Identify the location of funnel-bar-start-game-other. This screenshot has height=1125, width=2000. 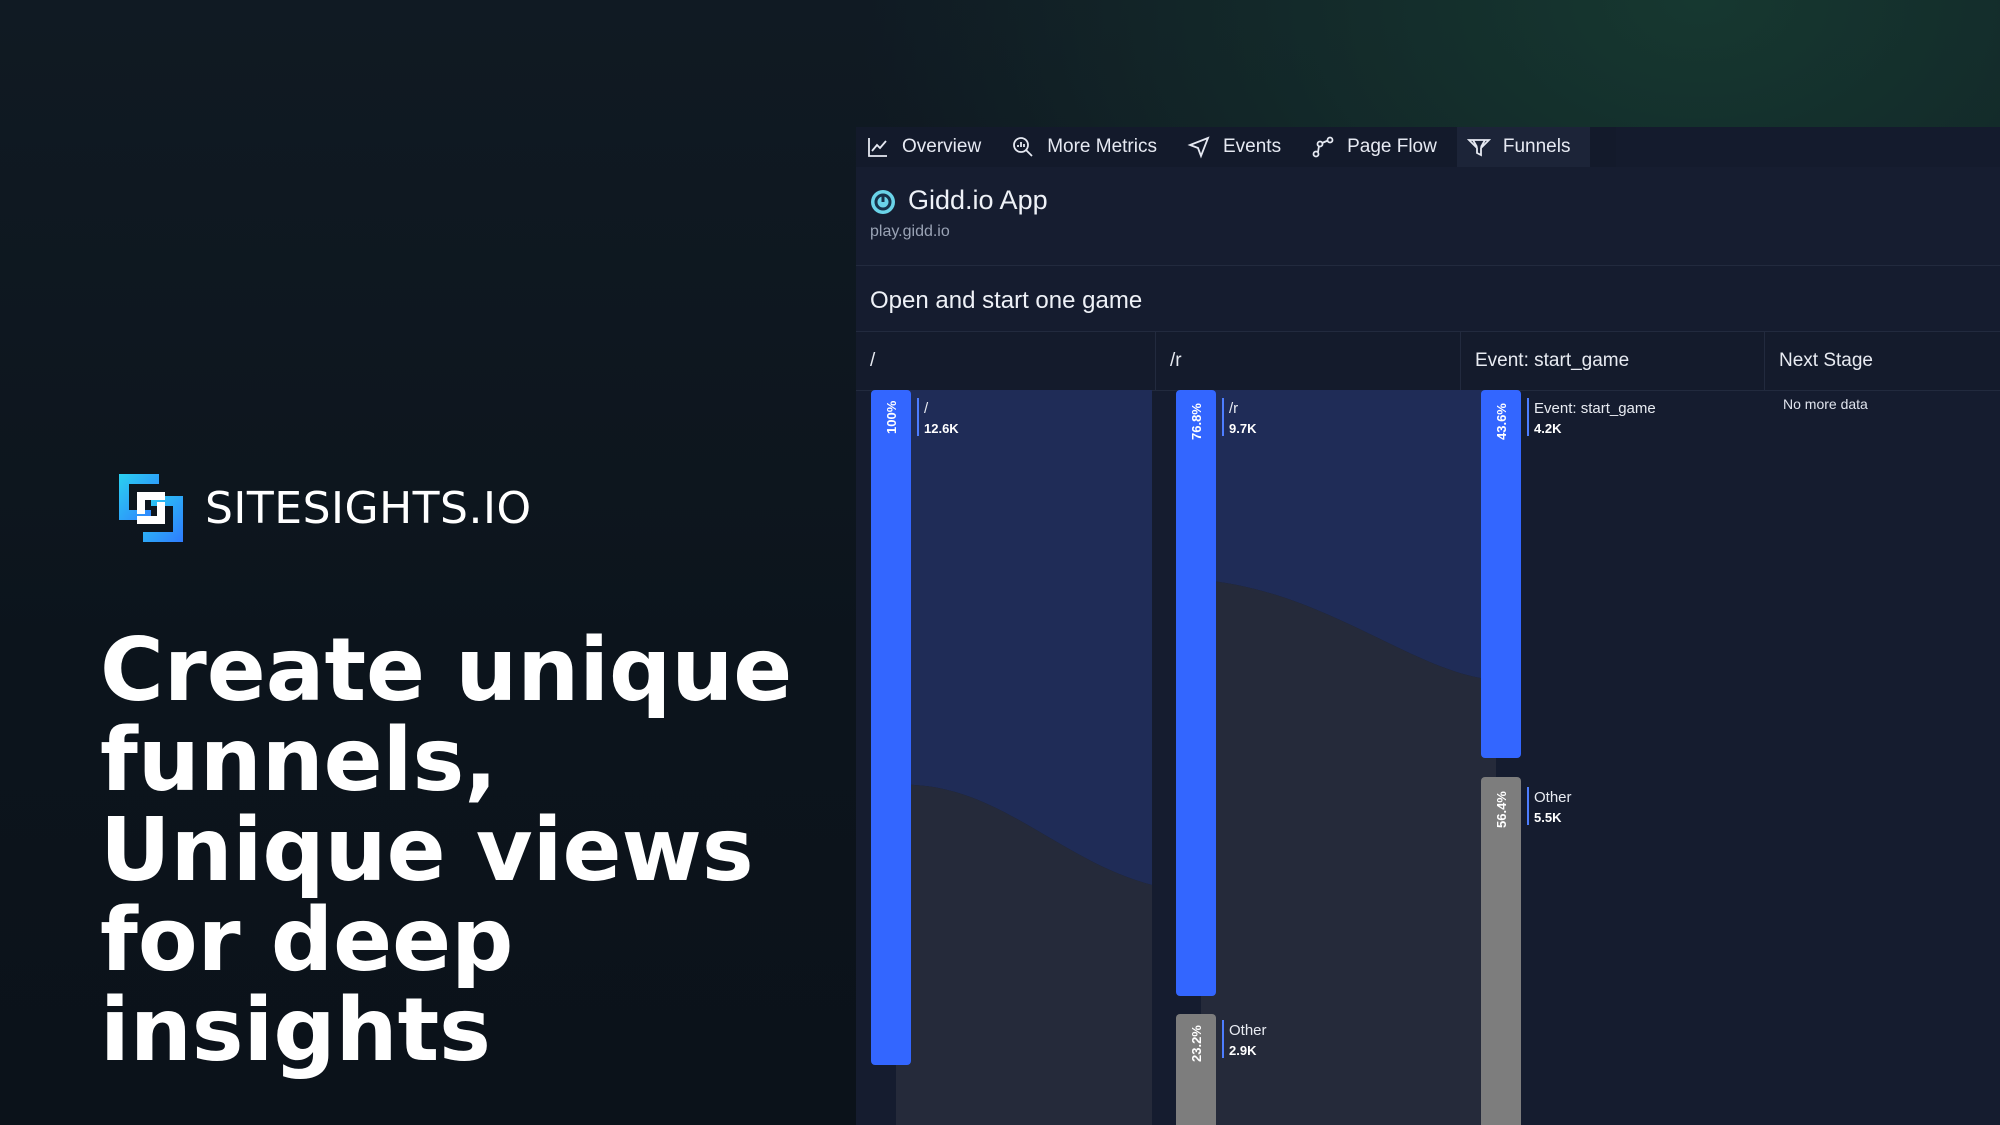
(1501, 951).